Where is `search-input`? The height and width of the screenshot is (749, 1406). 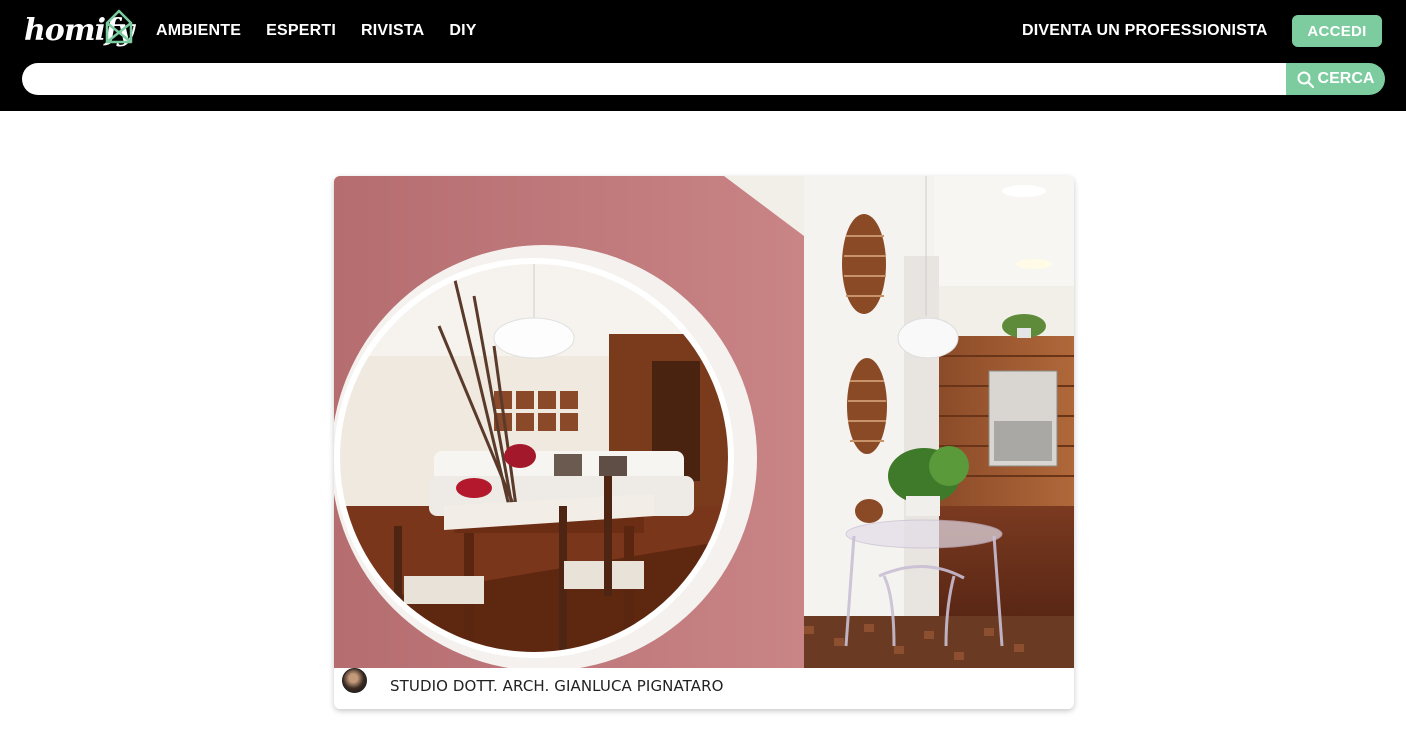
search-input is located at coordinates (654, 79).